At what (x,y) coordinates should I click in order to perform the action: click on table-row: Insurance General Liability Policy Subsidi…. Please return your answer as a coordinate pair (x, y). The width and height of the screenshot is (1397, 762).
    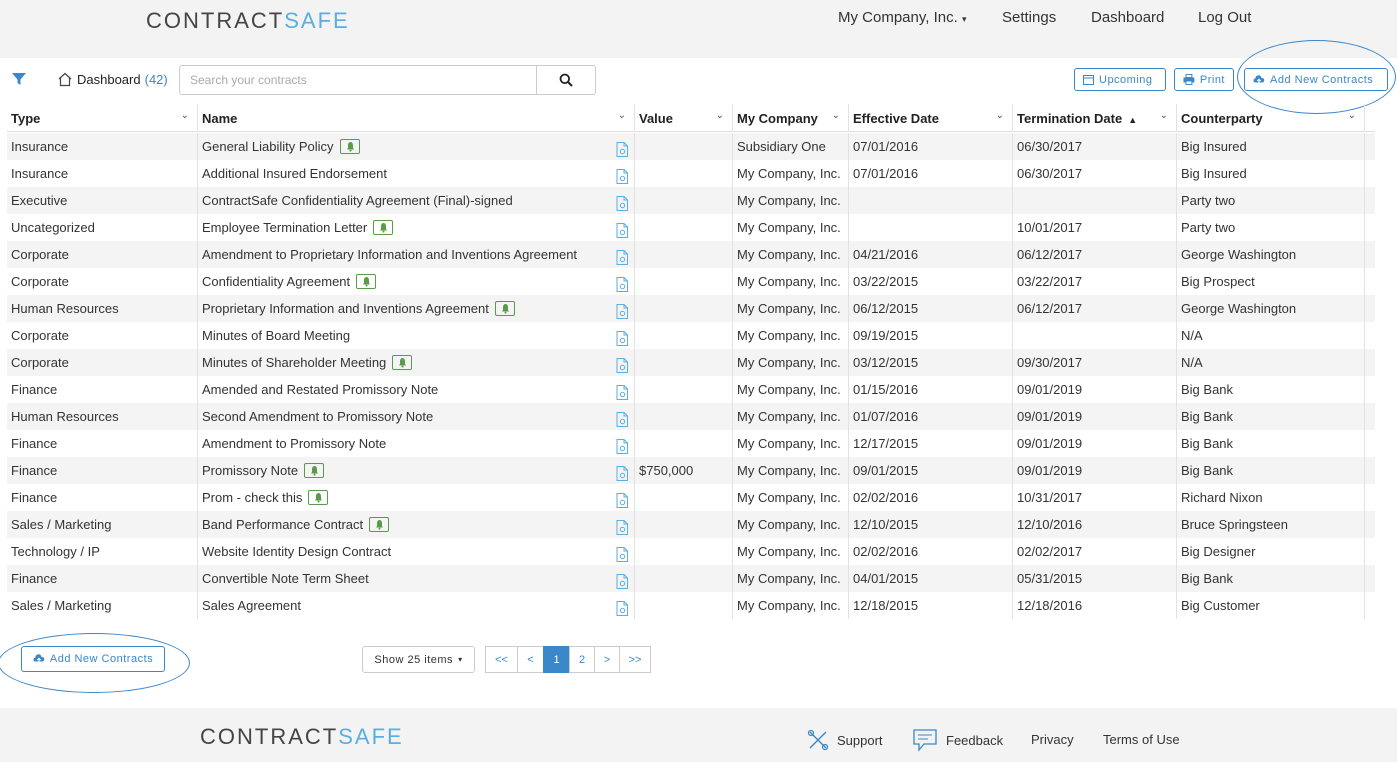
    Looking at the image, I should click on (691, 146).